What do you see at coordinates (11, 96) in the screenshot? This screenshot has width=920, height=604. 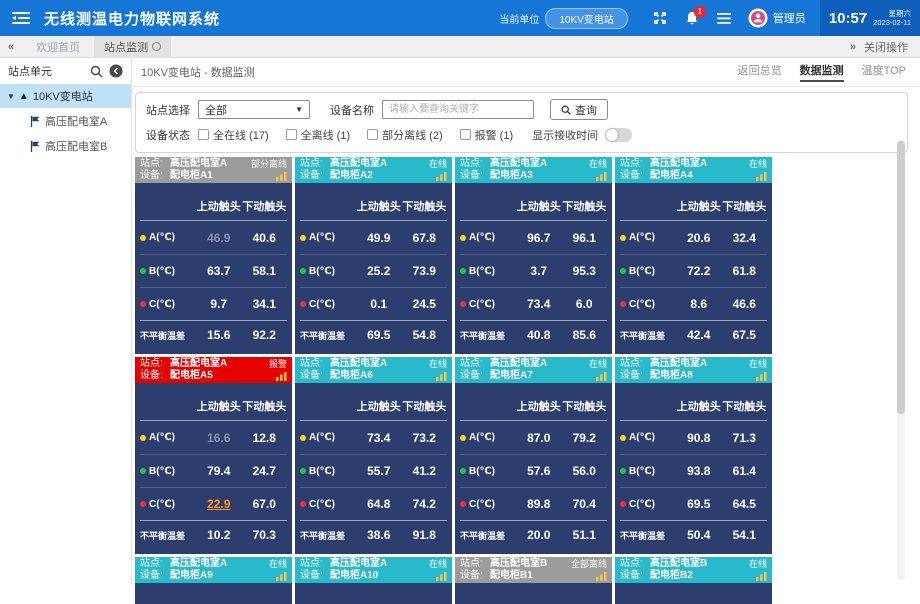 I see `tree-expander-icon: ▼` at bounding box center [11, 96].